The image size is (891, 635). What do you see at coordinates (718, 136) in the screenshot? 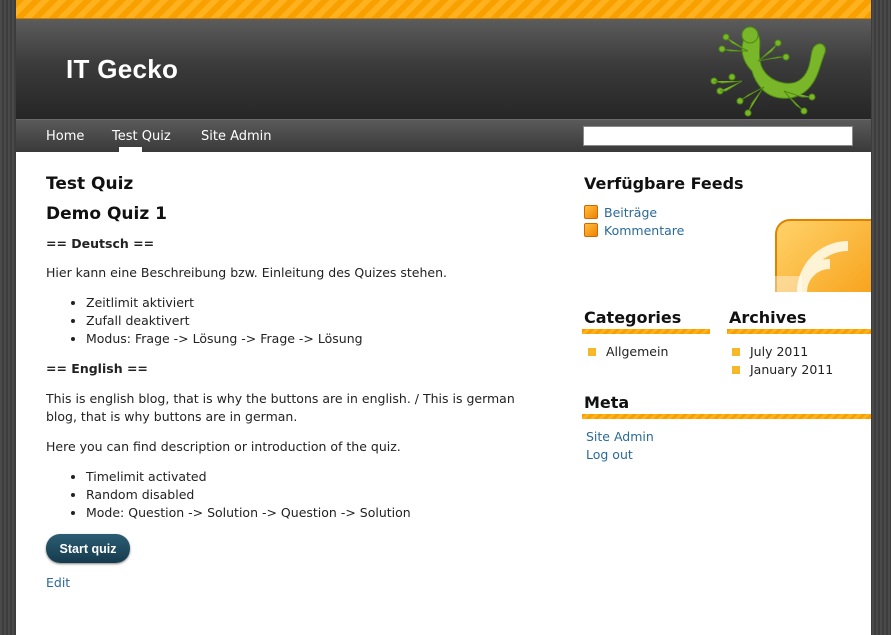
I see `search-input` at bounding box center [718, 136].